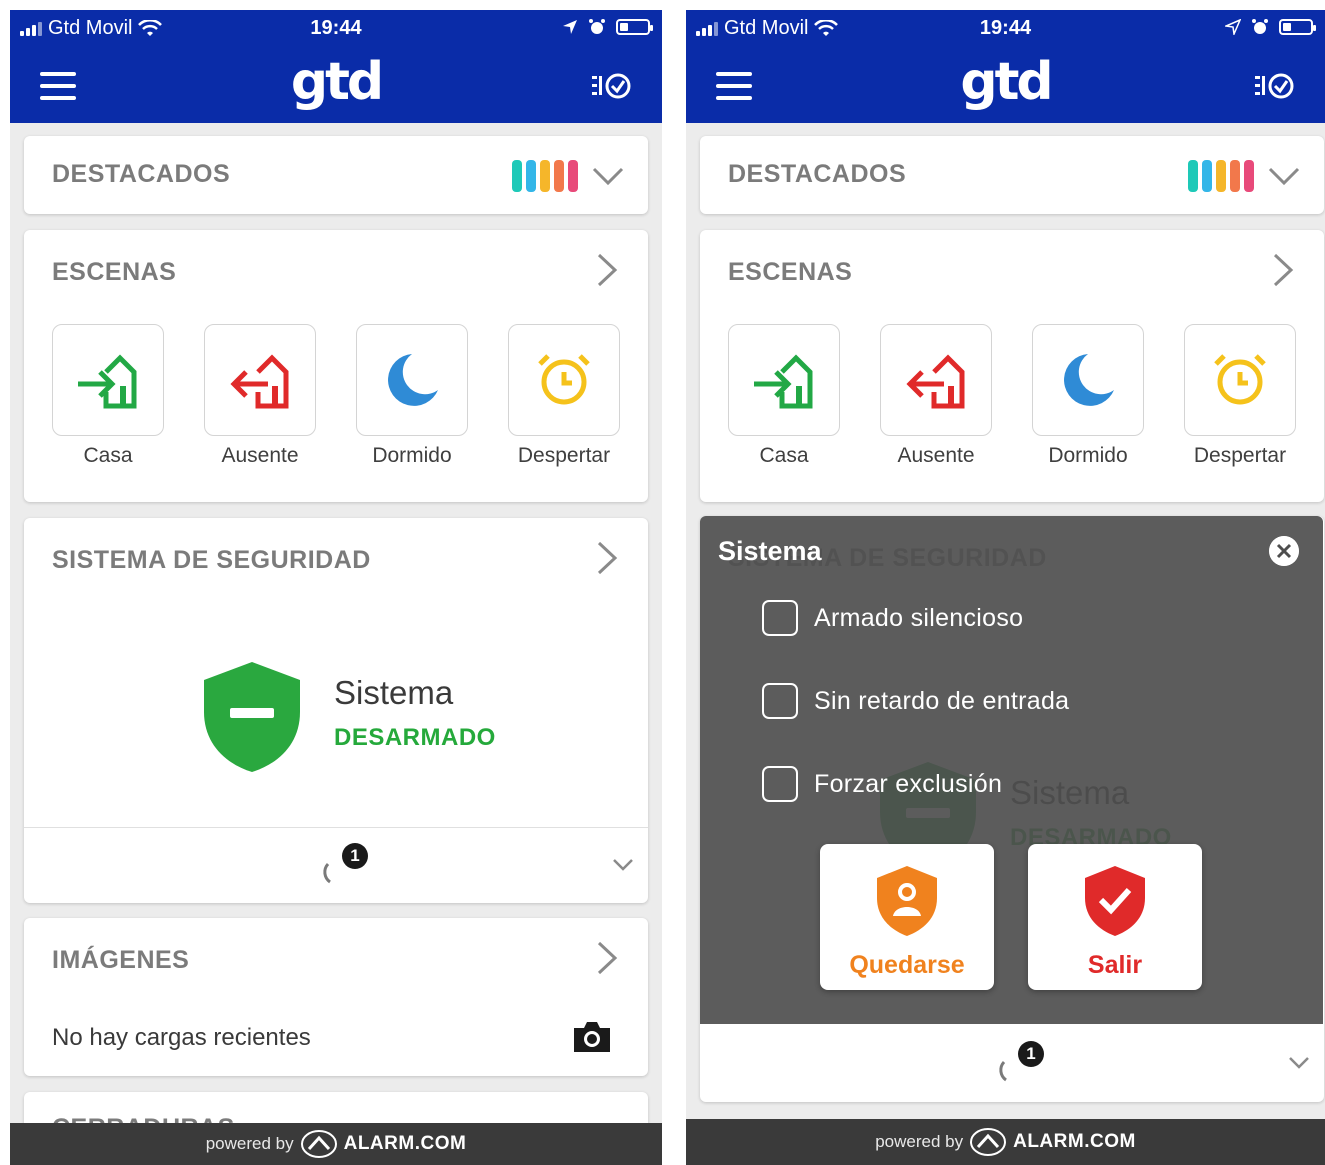 This screenshot has height=1165, width=1325. Describe the element at coordinates (211, 560) in the screenshot. I see `card-title-seguridad: SISTEMA DE SEGURIDAD` at that location.